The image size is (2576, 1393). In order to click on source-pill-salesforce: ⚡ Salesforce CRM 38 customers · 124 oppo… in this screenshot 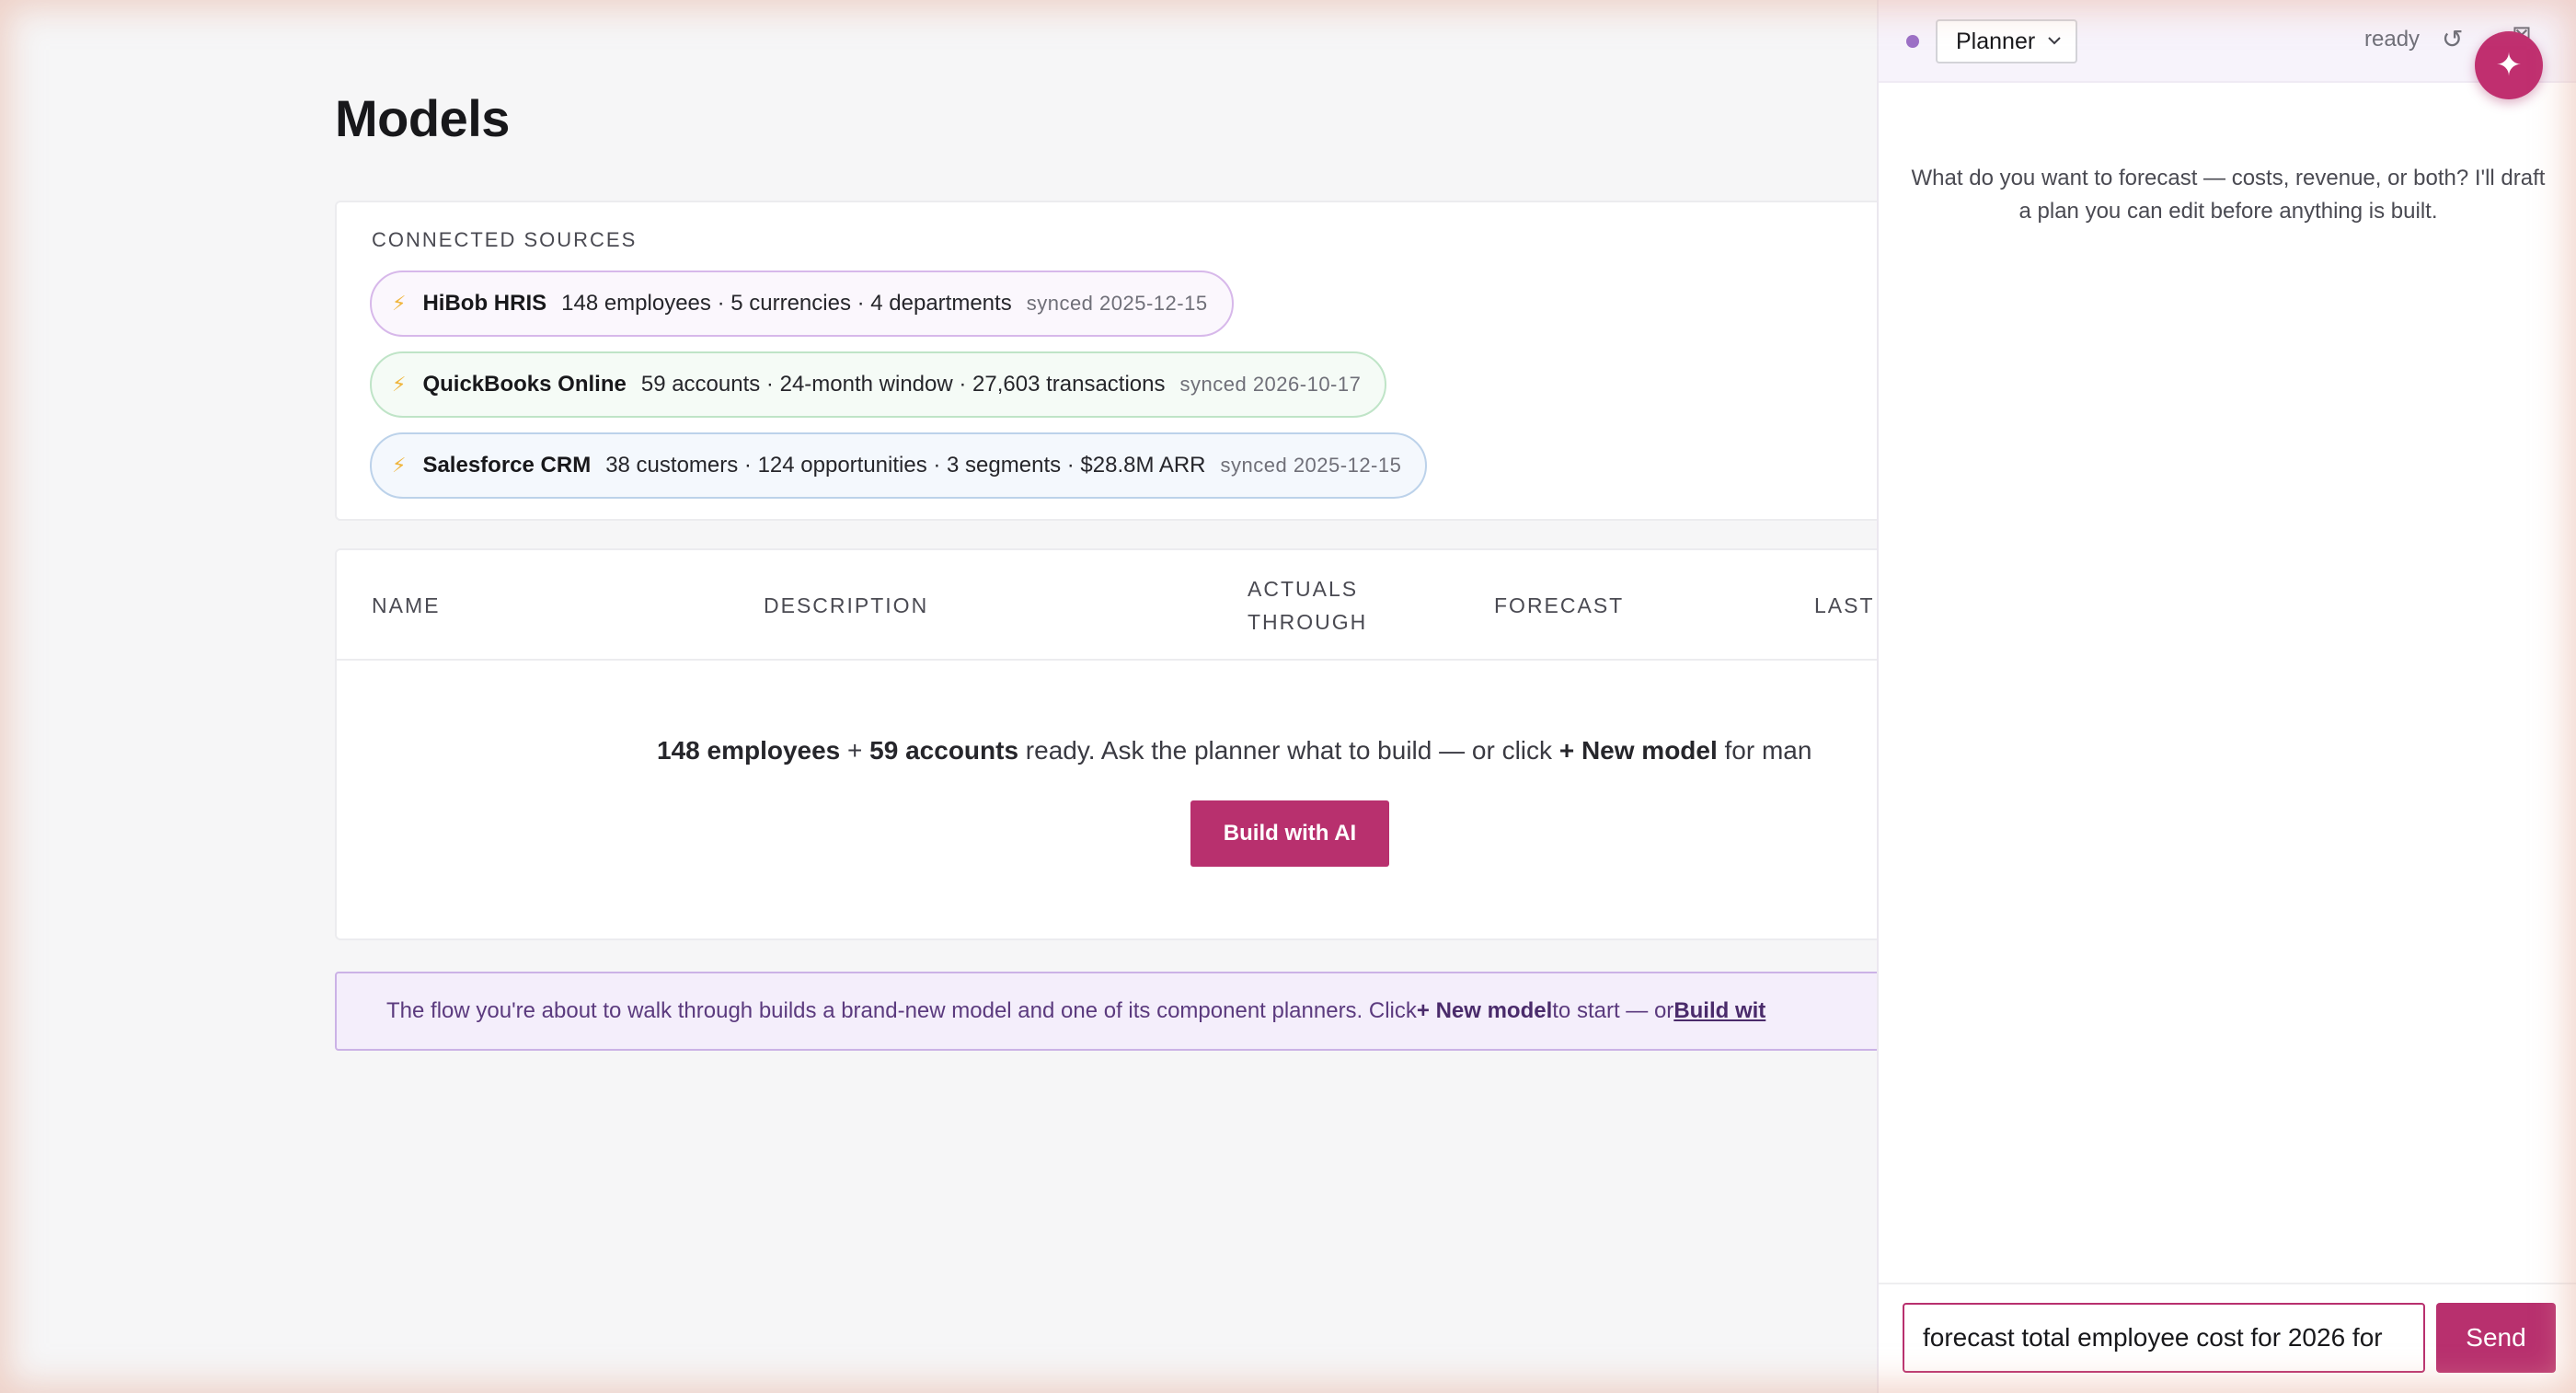, I will do `click(899, 466)`.